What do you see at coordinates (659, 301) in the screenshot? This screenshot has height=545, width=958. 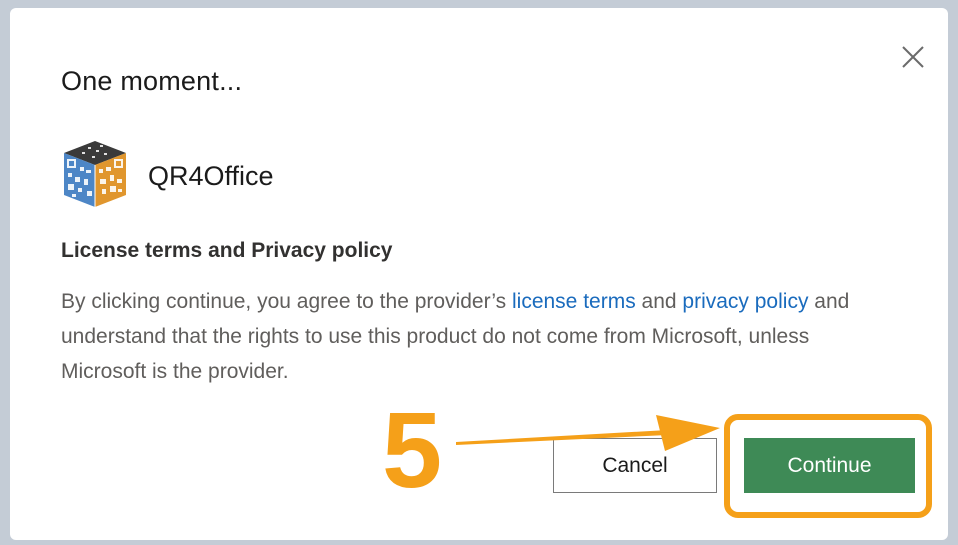 I see `consent-text-middle: and` at bounding box center [659, 301].